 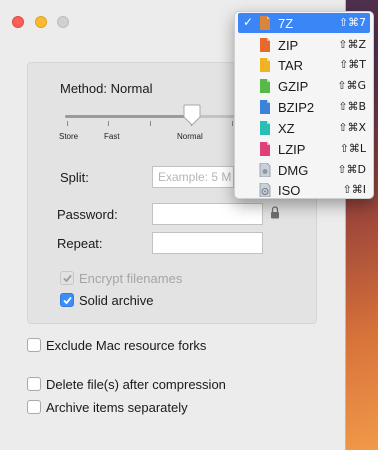 I want to click on checkmark-icon: ✓, so click(x=248, y=22).